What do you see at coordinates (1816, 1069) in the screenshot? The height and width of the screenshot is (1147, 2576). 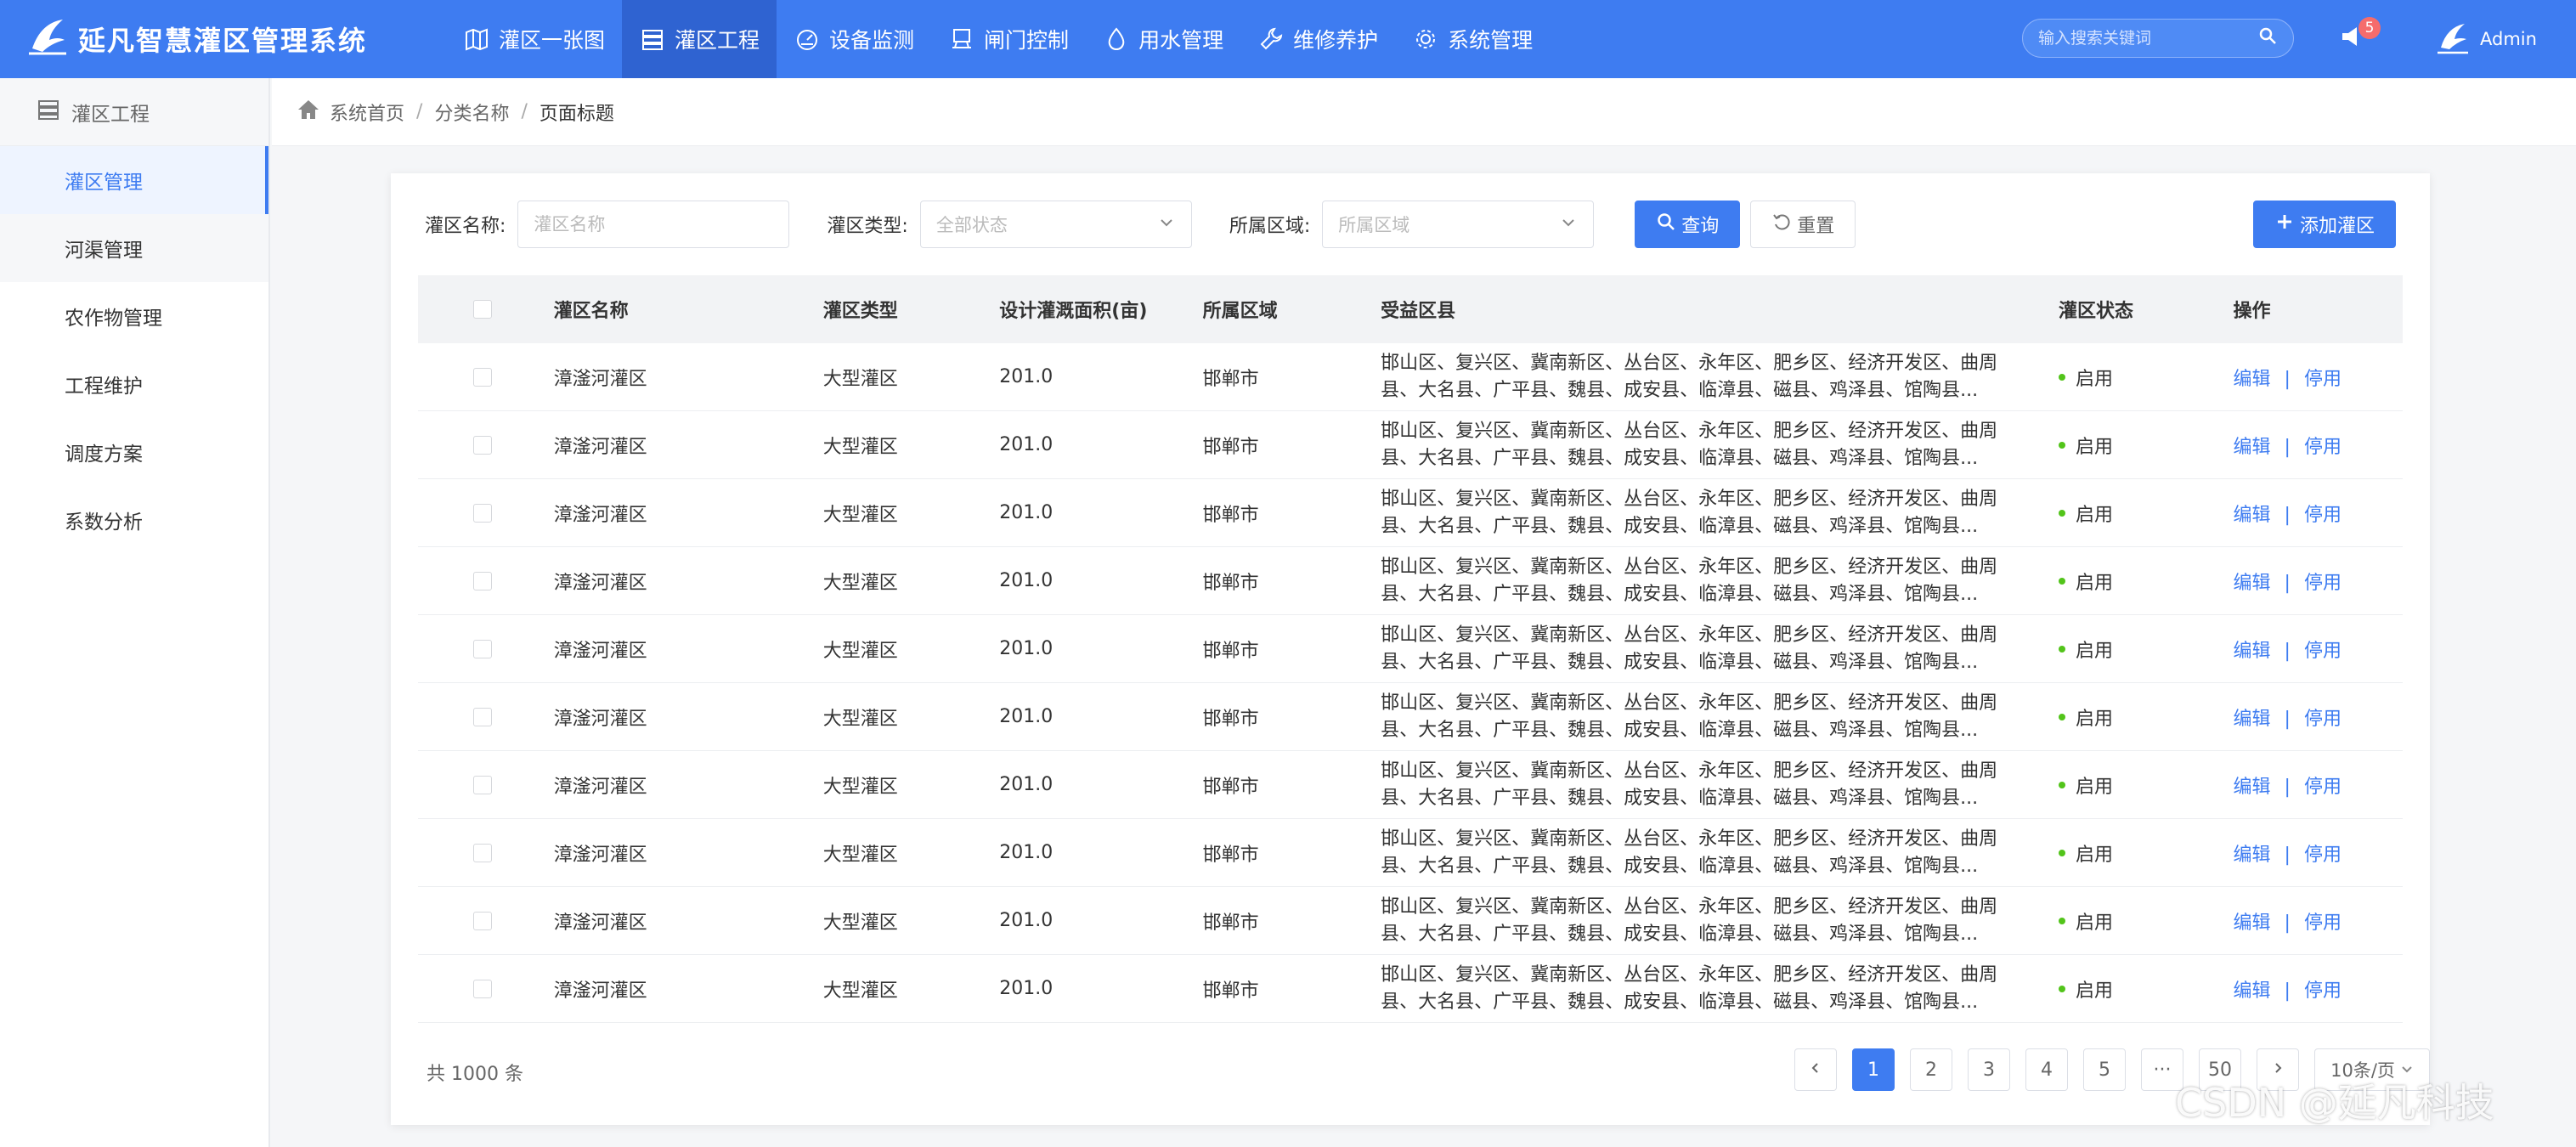 I see `prev-page-button` at bounding box center [1816, 1069].